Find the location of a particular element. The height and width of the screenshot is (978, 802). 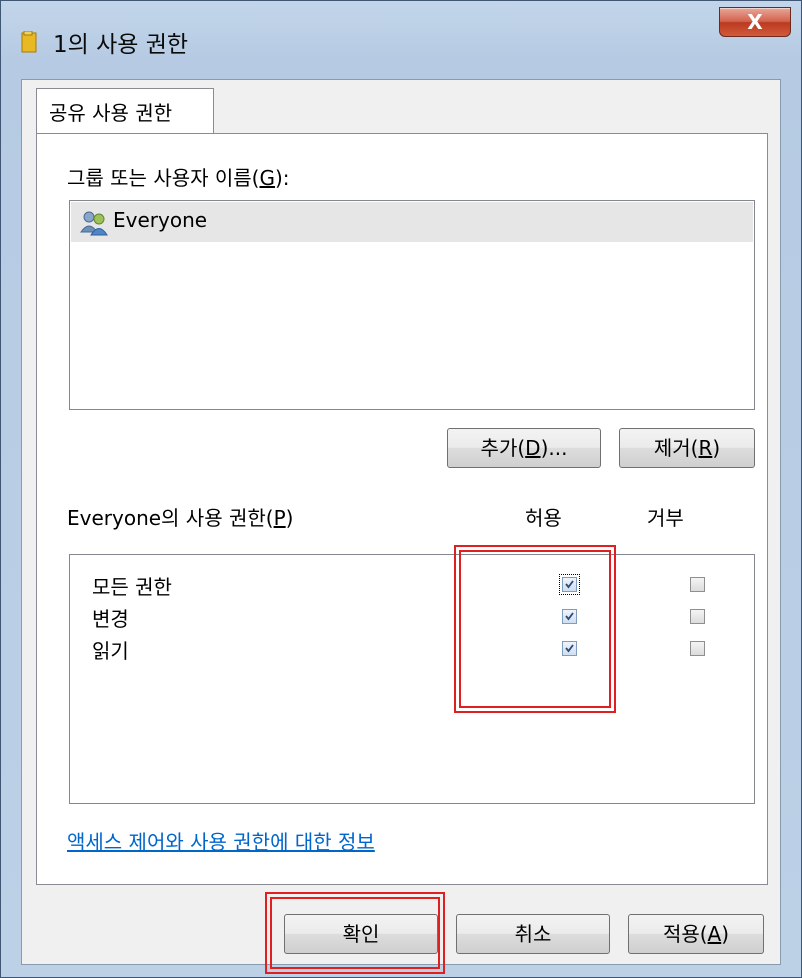

folder-icon is located at coordinates (29, 42).